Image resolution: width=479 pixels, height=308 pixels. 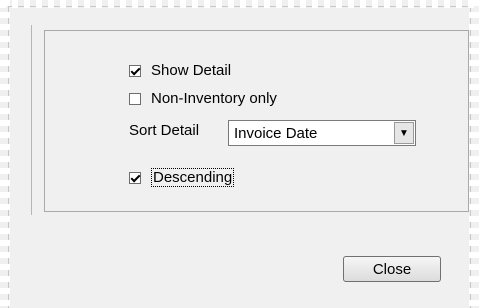 What do you see at coordinates (322, 133) in the screenshot?
I see `sort-detail-select: Invoice Date ▼` at bounding box center [322, 133].